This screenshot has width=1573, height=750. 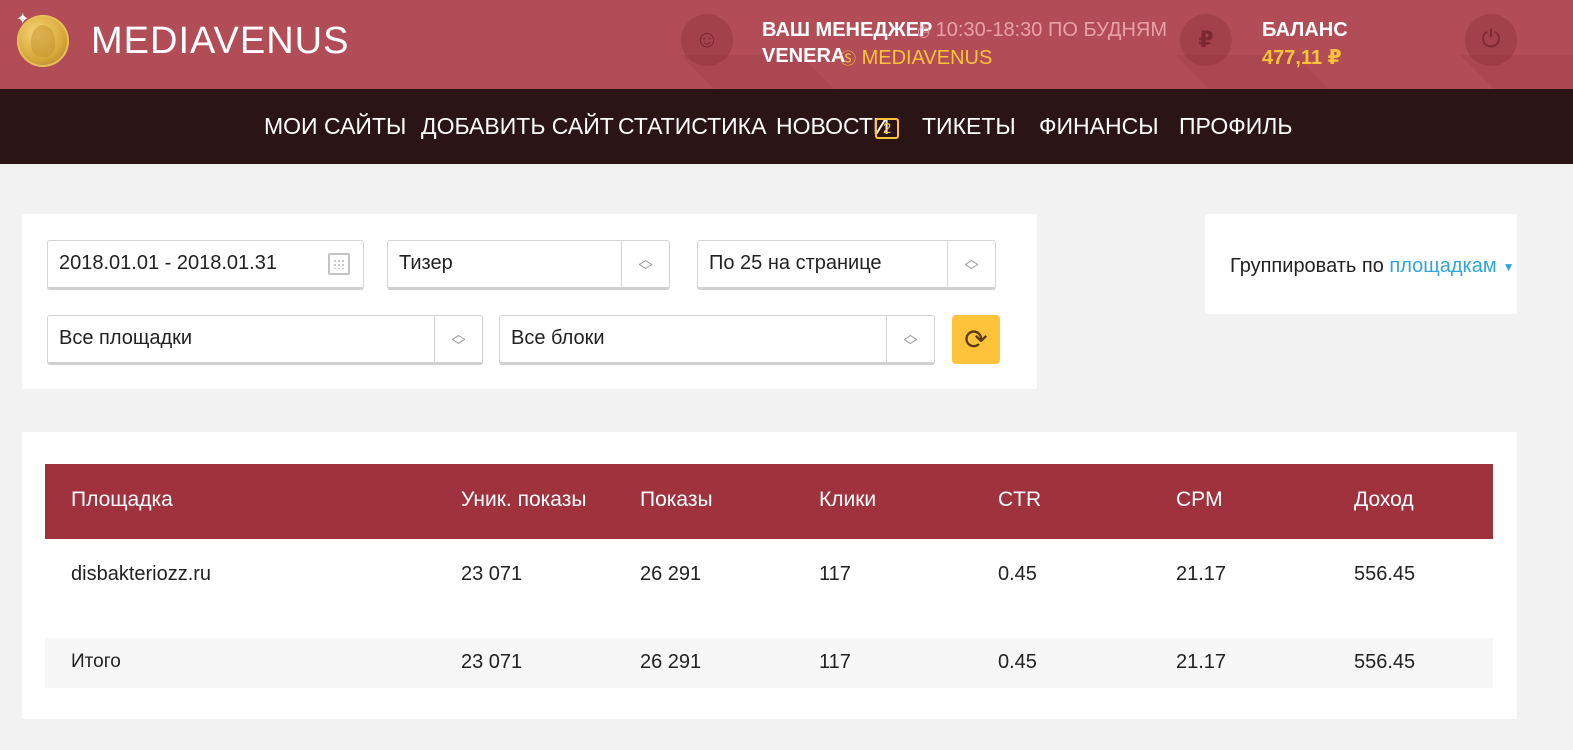 What do you see at coordinates (1509, 267) in the screenshot?
I see `caret-down-icon: ▼` at bounding box center [1509, 267].